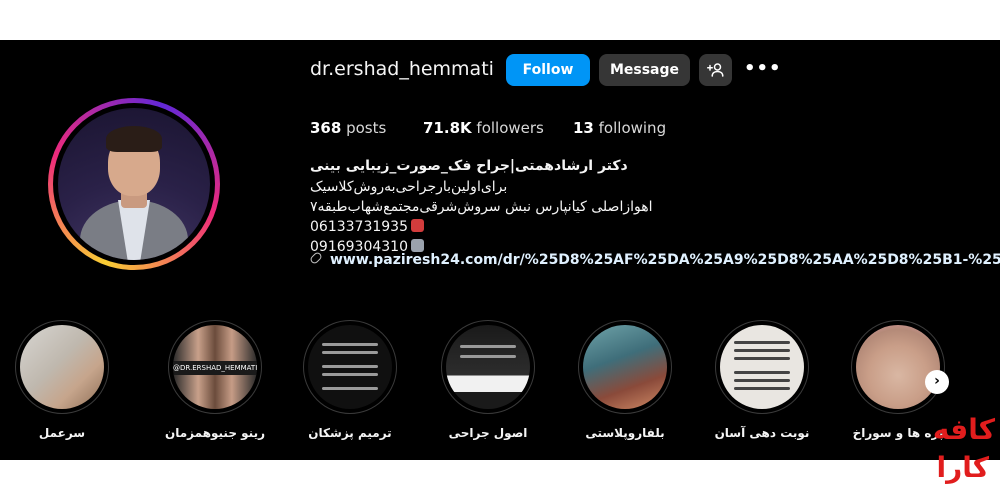 This screenshot has width=1000, height=500. I want to click on highlight-item: @DR.ERSHAD_HEMMATI رینو جنیوهمزمان, so click(215, 380).